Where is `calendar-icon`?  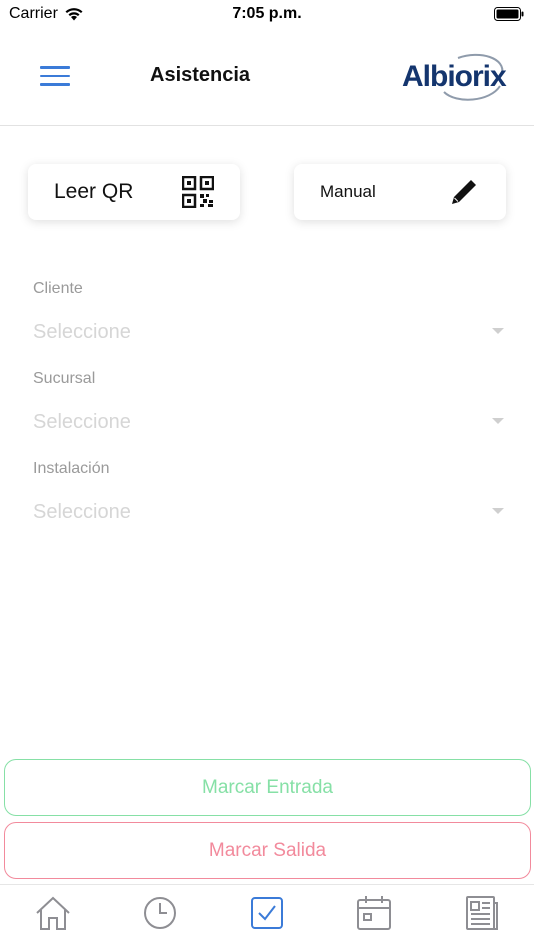 calendar-icon is located at coordinates (374, 913).